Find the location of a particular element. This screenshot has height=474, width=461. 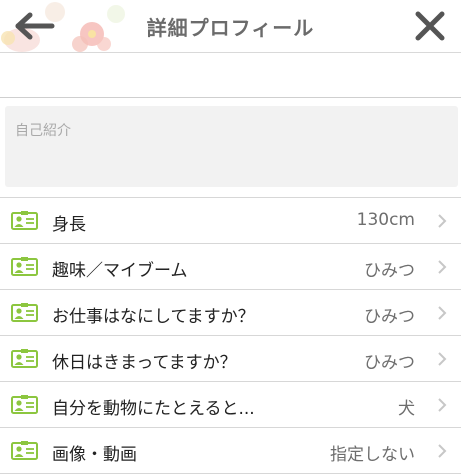

row-label: 身長 is located at coordinates (69, 225).